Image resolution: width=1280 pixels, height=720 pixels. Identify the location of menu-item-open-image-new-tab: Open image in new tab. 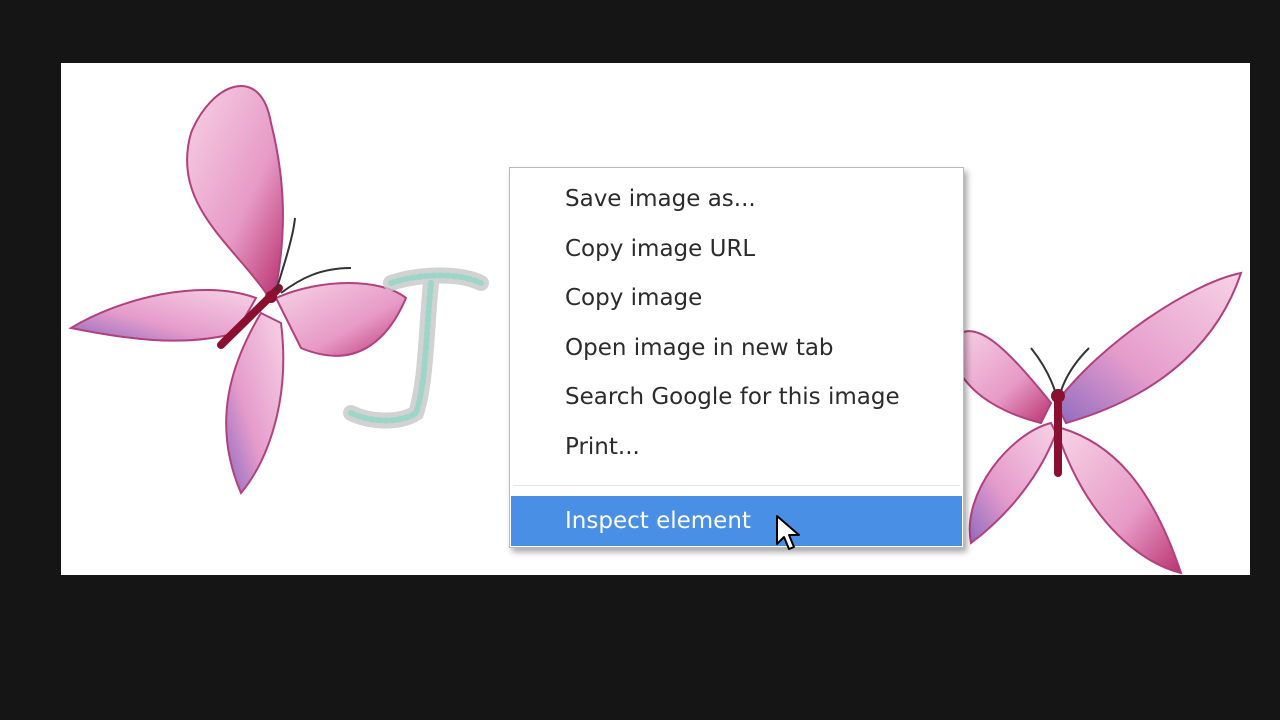
(736, 349).